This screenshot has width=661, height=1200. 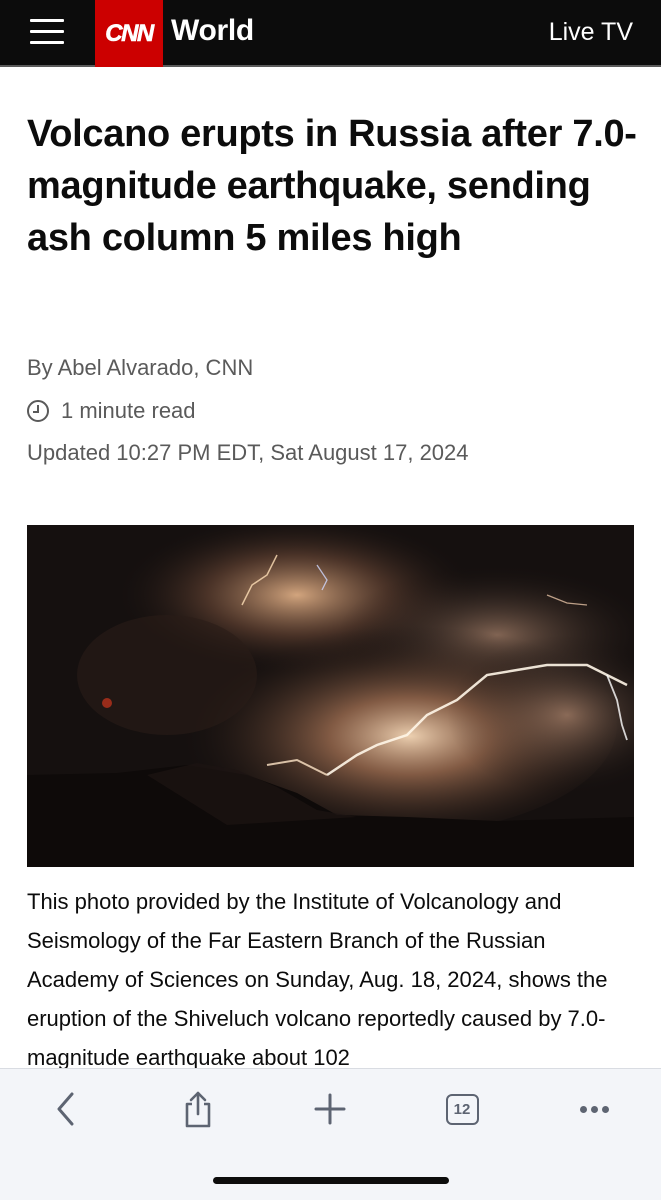 I want to click on read-time: 1 minute read, so click(x=111, y=411).